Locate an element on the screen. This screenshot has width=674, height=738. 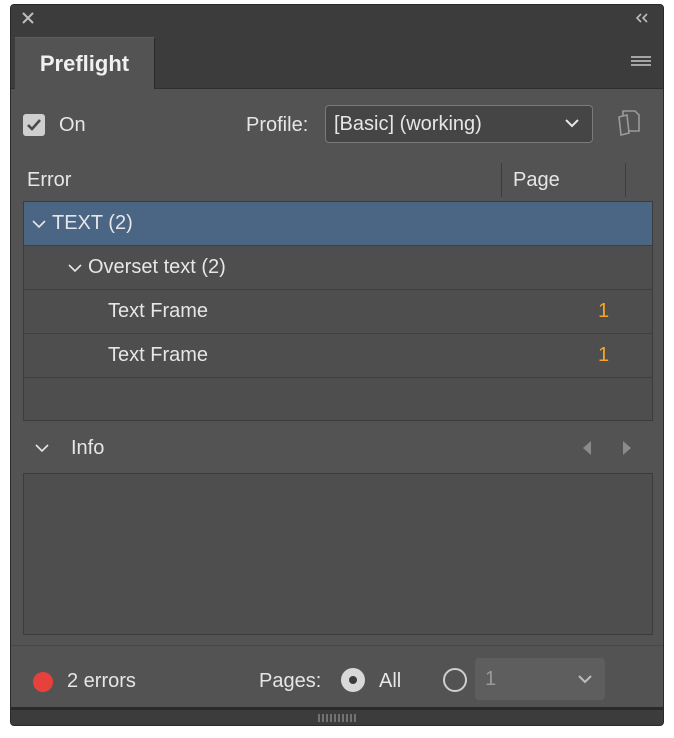
resize-grip-icon is located at coordinates (337, 718).